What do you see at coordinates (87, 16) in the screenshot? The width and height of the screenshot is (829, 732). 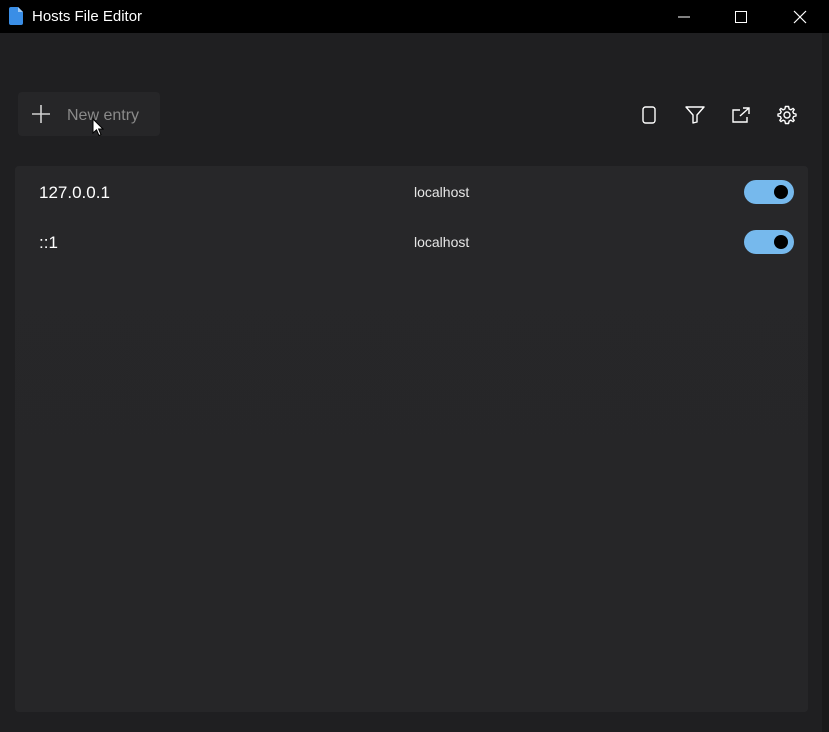 I see `window-title: Hosts File Editor` at bounding box center [87, 16].